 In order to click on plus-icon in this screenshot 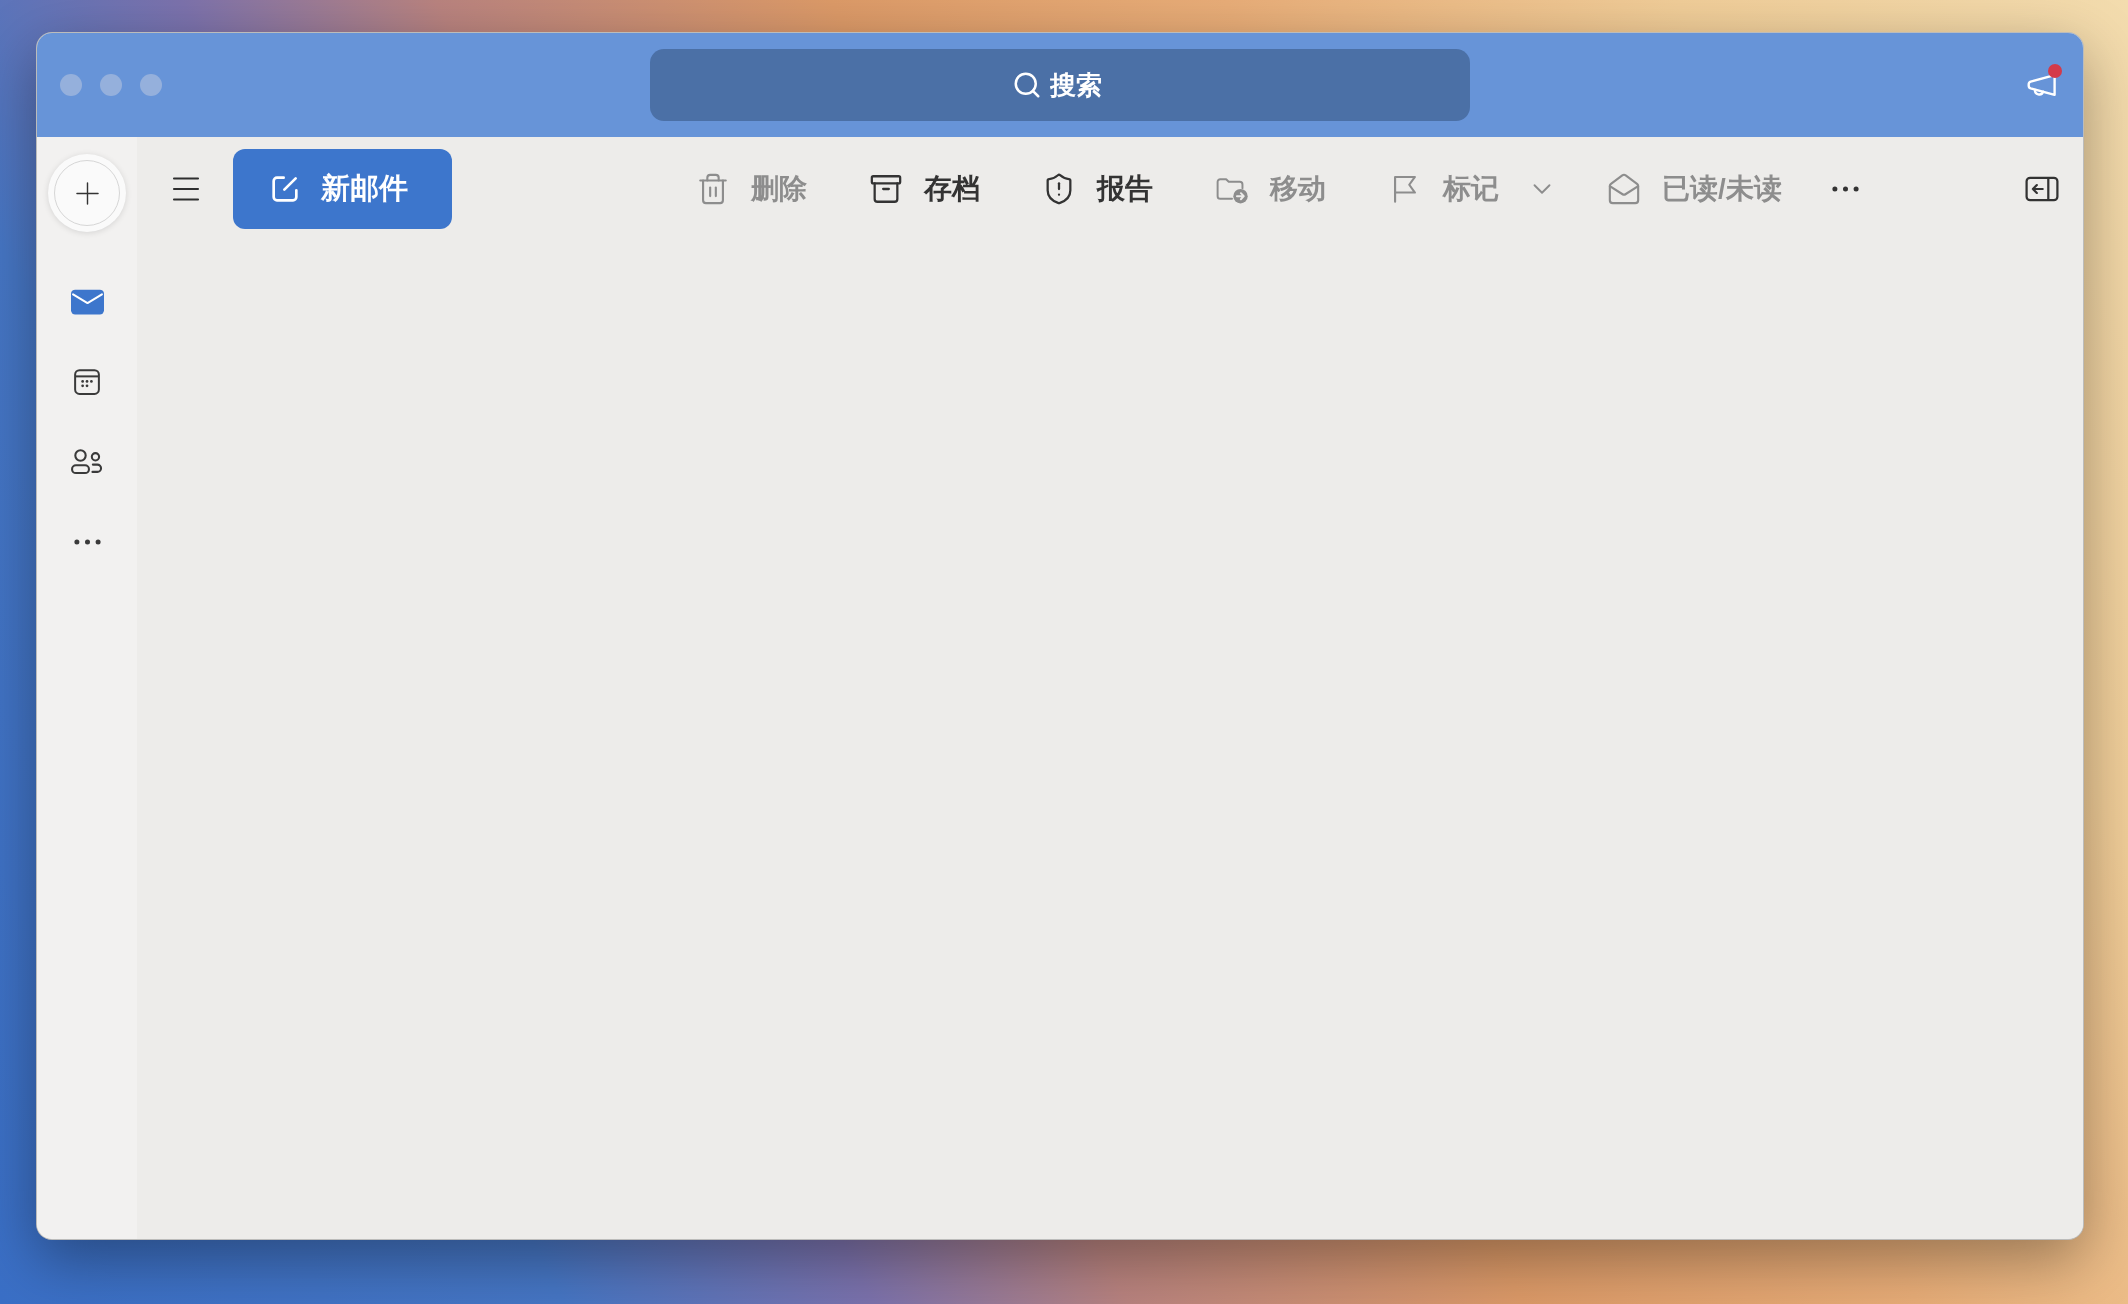, I will do `click(87, 193)`.